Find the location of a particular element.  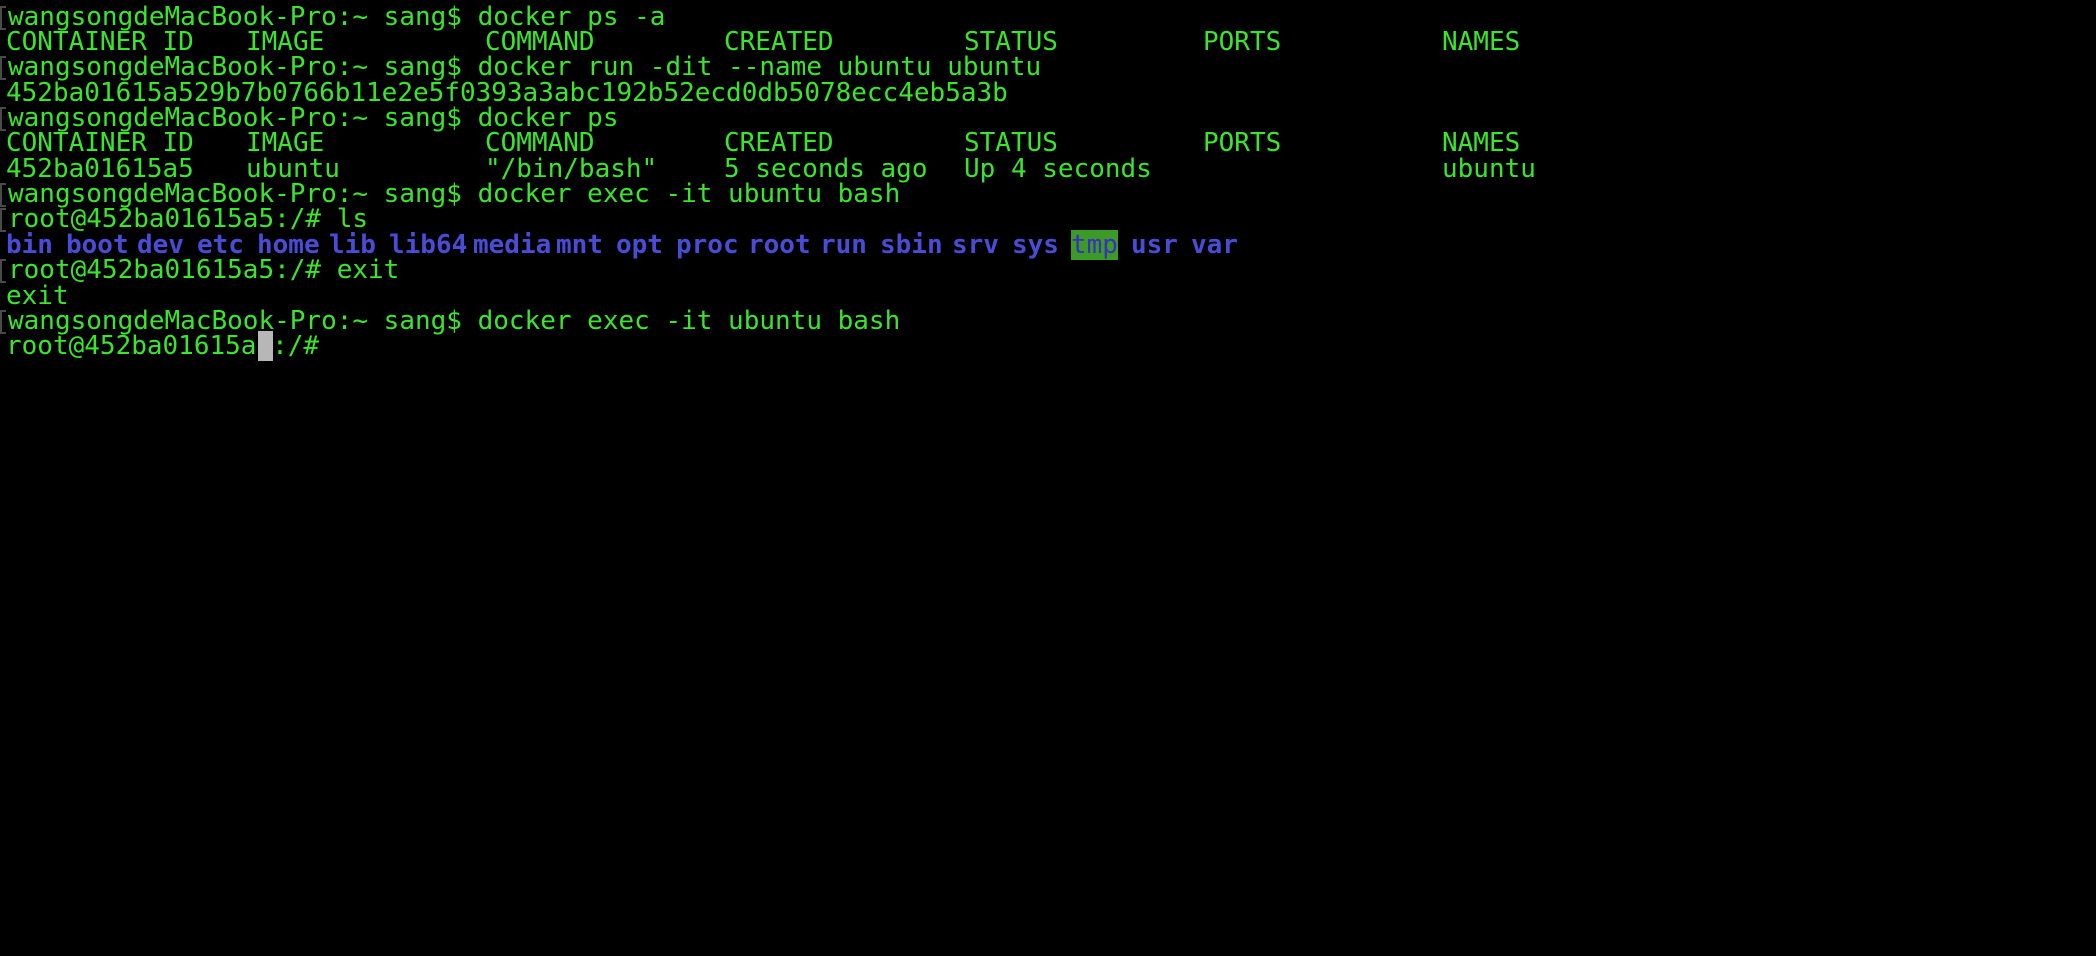

shell-prompt: root@452ba01615a5:/# is located at coordinates (170, 346).